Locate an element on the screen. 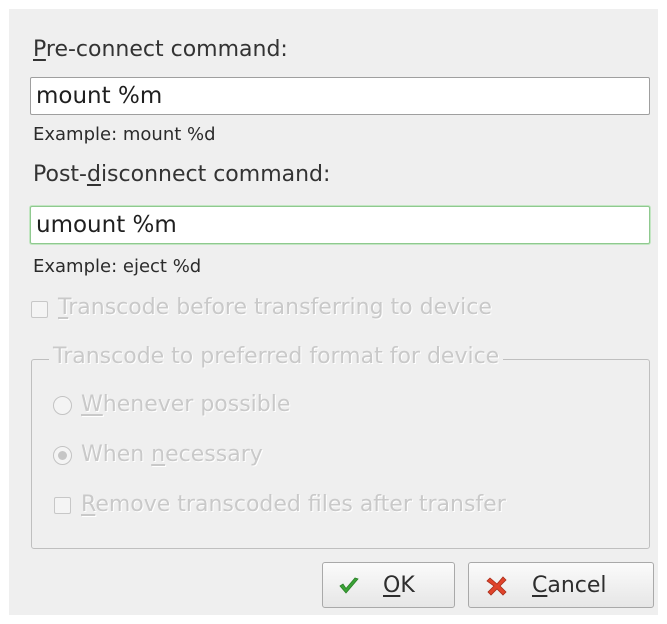 Image resolution: width=667 pixels, height=624 pixels. remove-transcoded-checkbox is located at coordinates (62, 505).